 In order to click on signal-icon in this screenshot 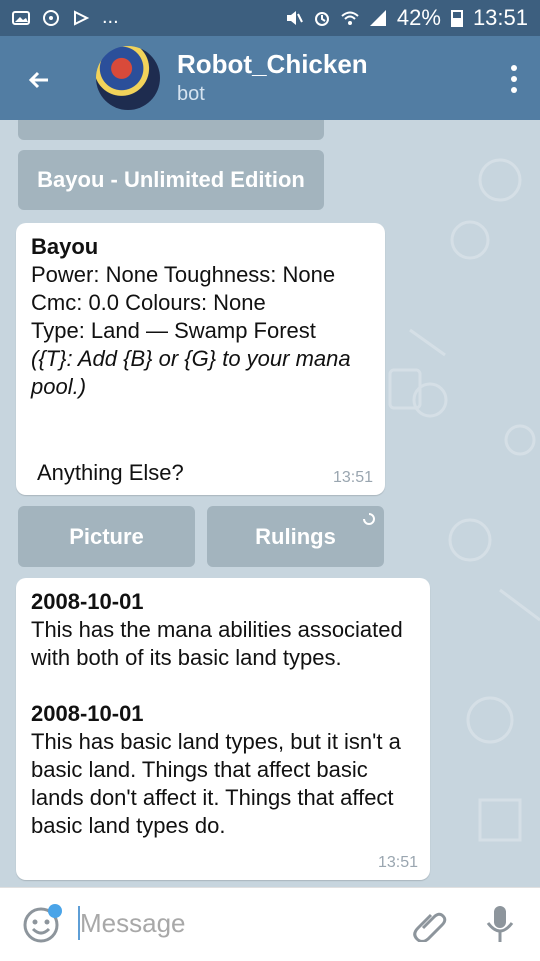, I will do `click(377, 18)`.